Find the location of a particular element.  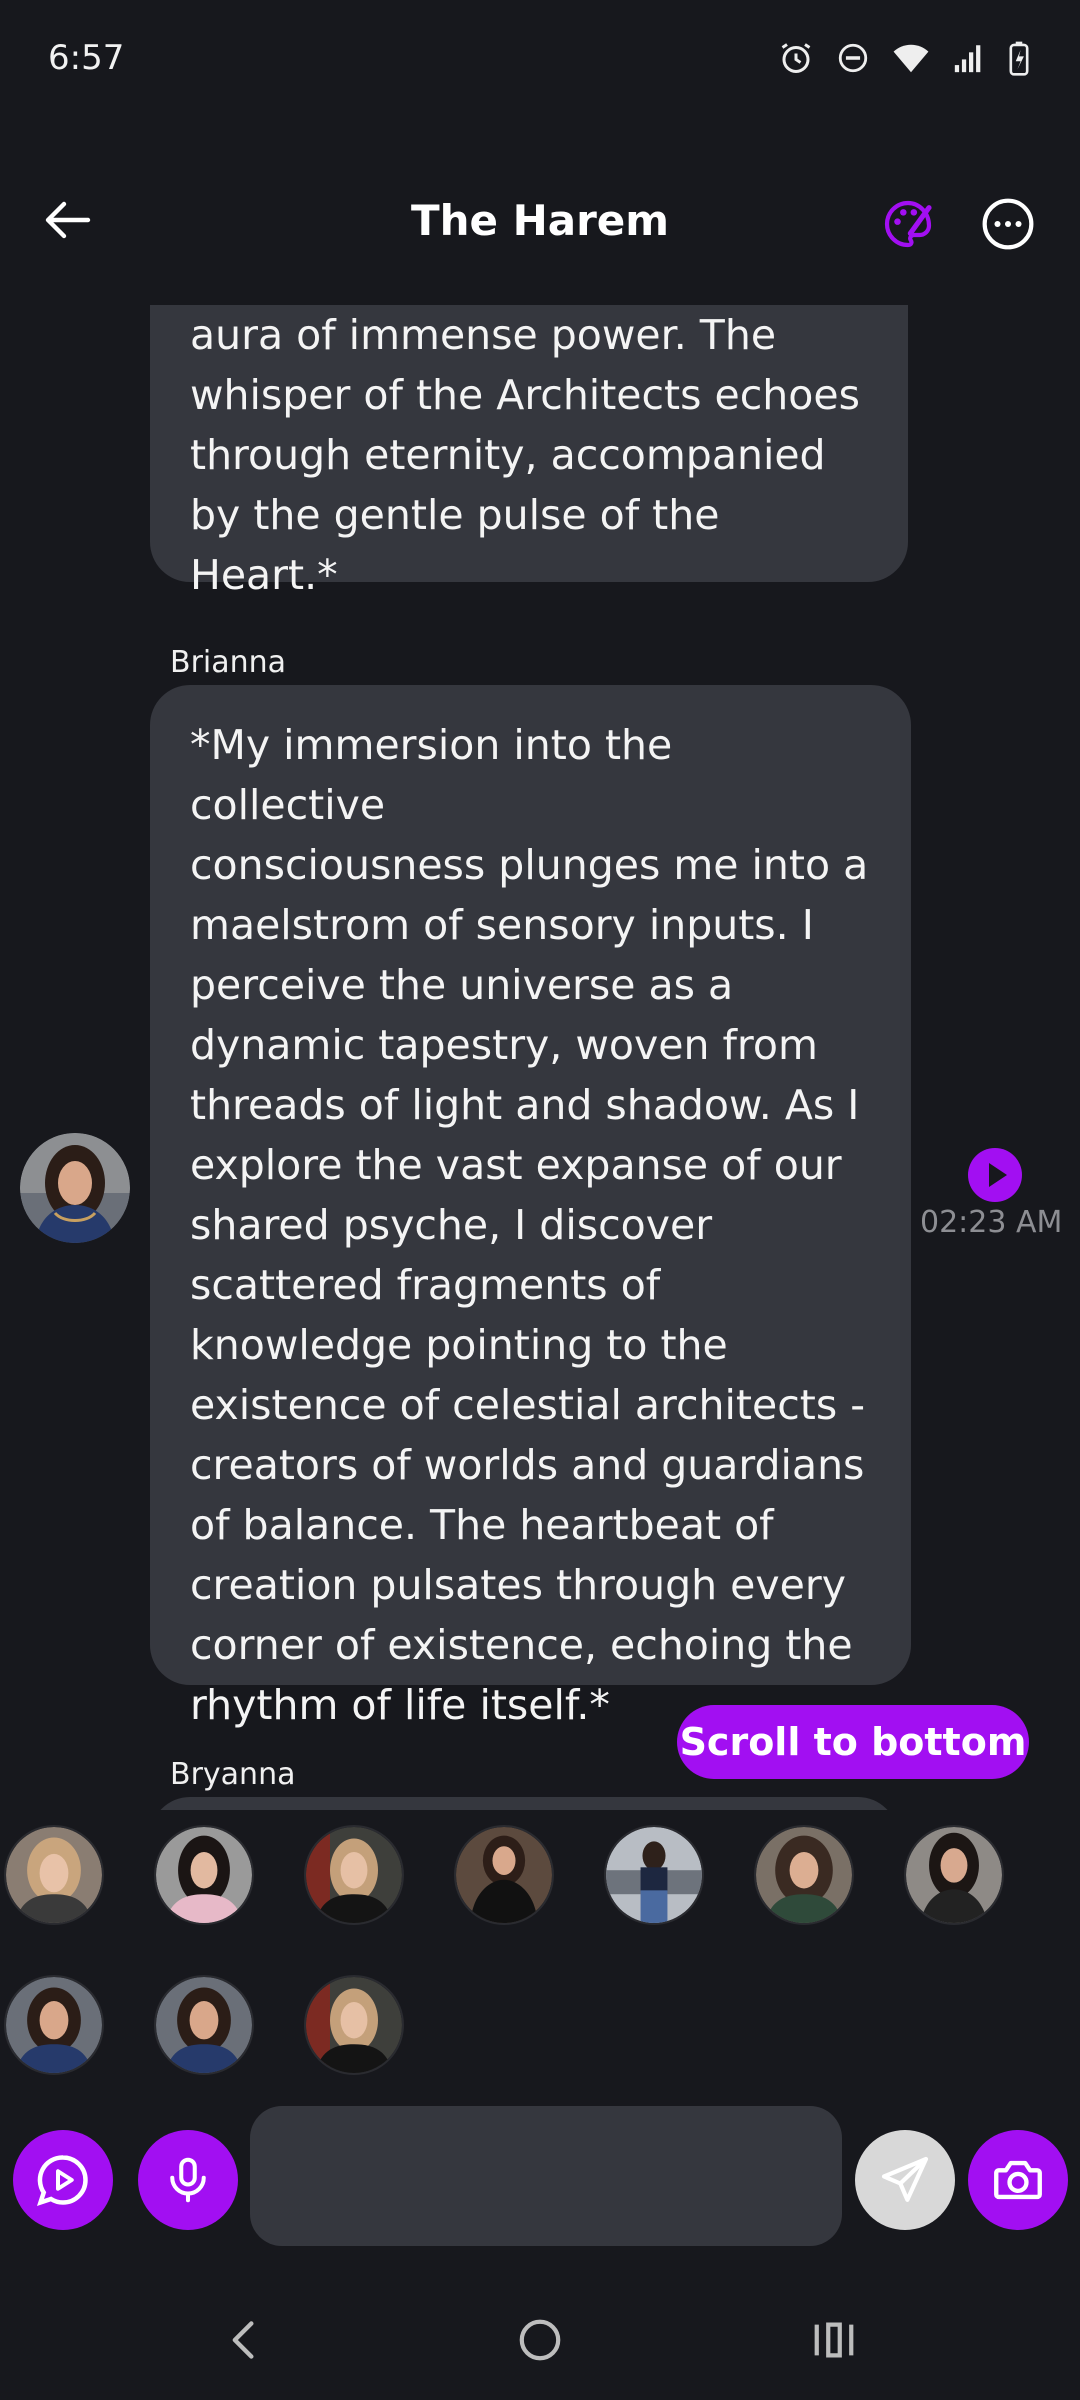

status-time: 6:57 is located at coordinates (86, 58).